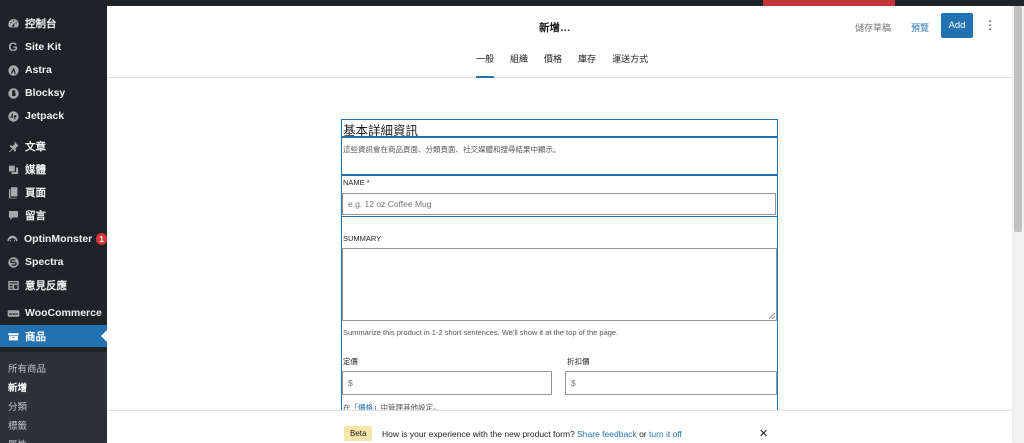  Describe the element at coordinates (13, 116) in the screenshot. I see `jetpack-icon` at that location.